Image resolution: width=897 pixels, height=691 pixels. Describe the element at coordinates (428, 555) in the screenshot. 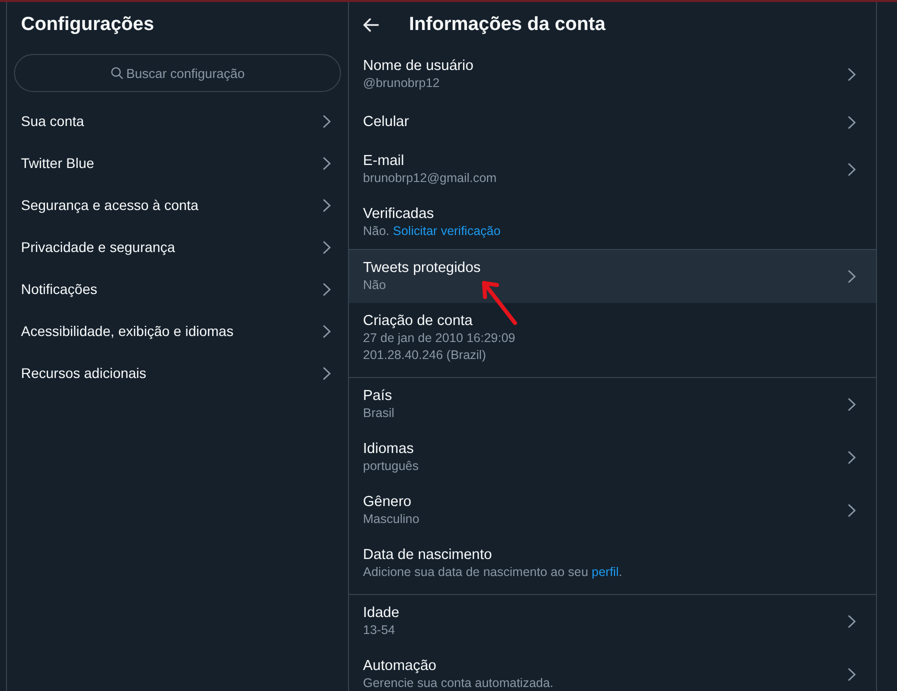

I see `setting-title: Data de nascimento` at that location.